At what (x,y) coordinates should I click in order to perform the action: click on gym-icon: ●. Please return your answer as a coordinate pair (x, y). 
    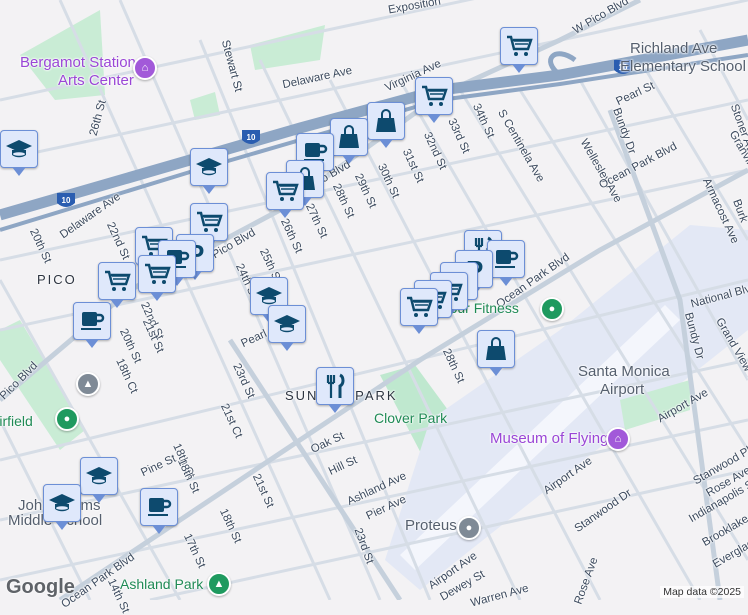
    Looking at the image, I should click on (552, 309).